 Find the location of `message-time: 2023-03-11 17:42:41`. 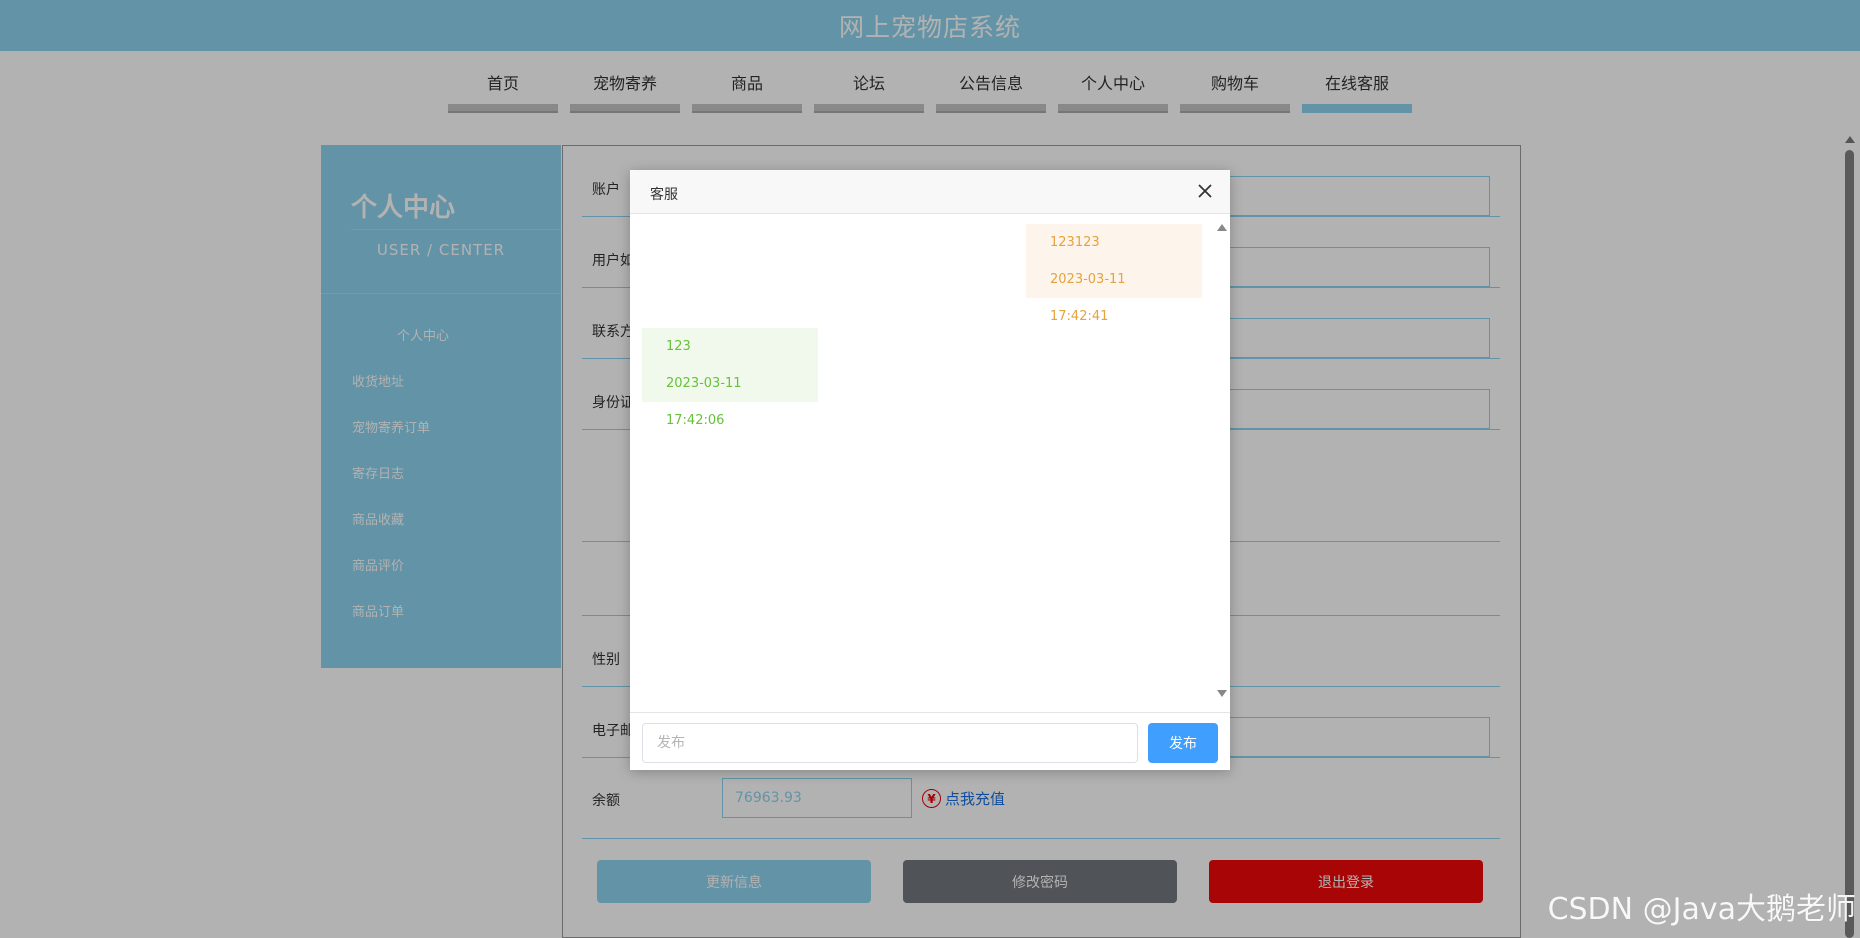

message-time: 2023-03-11 17:42:41 is located at coordinates (1088, 298).